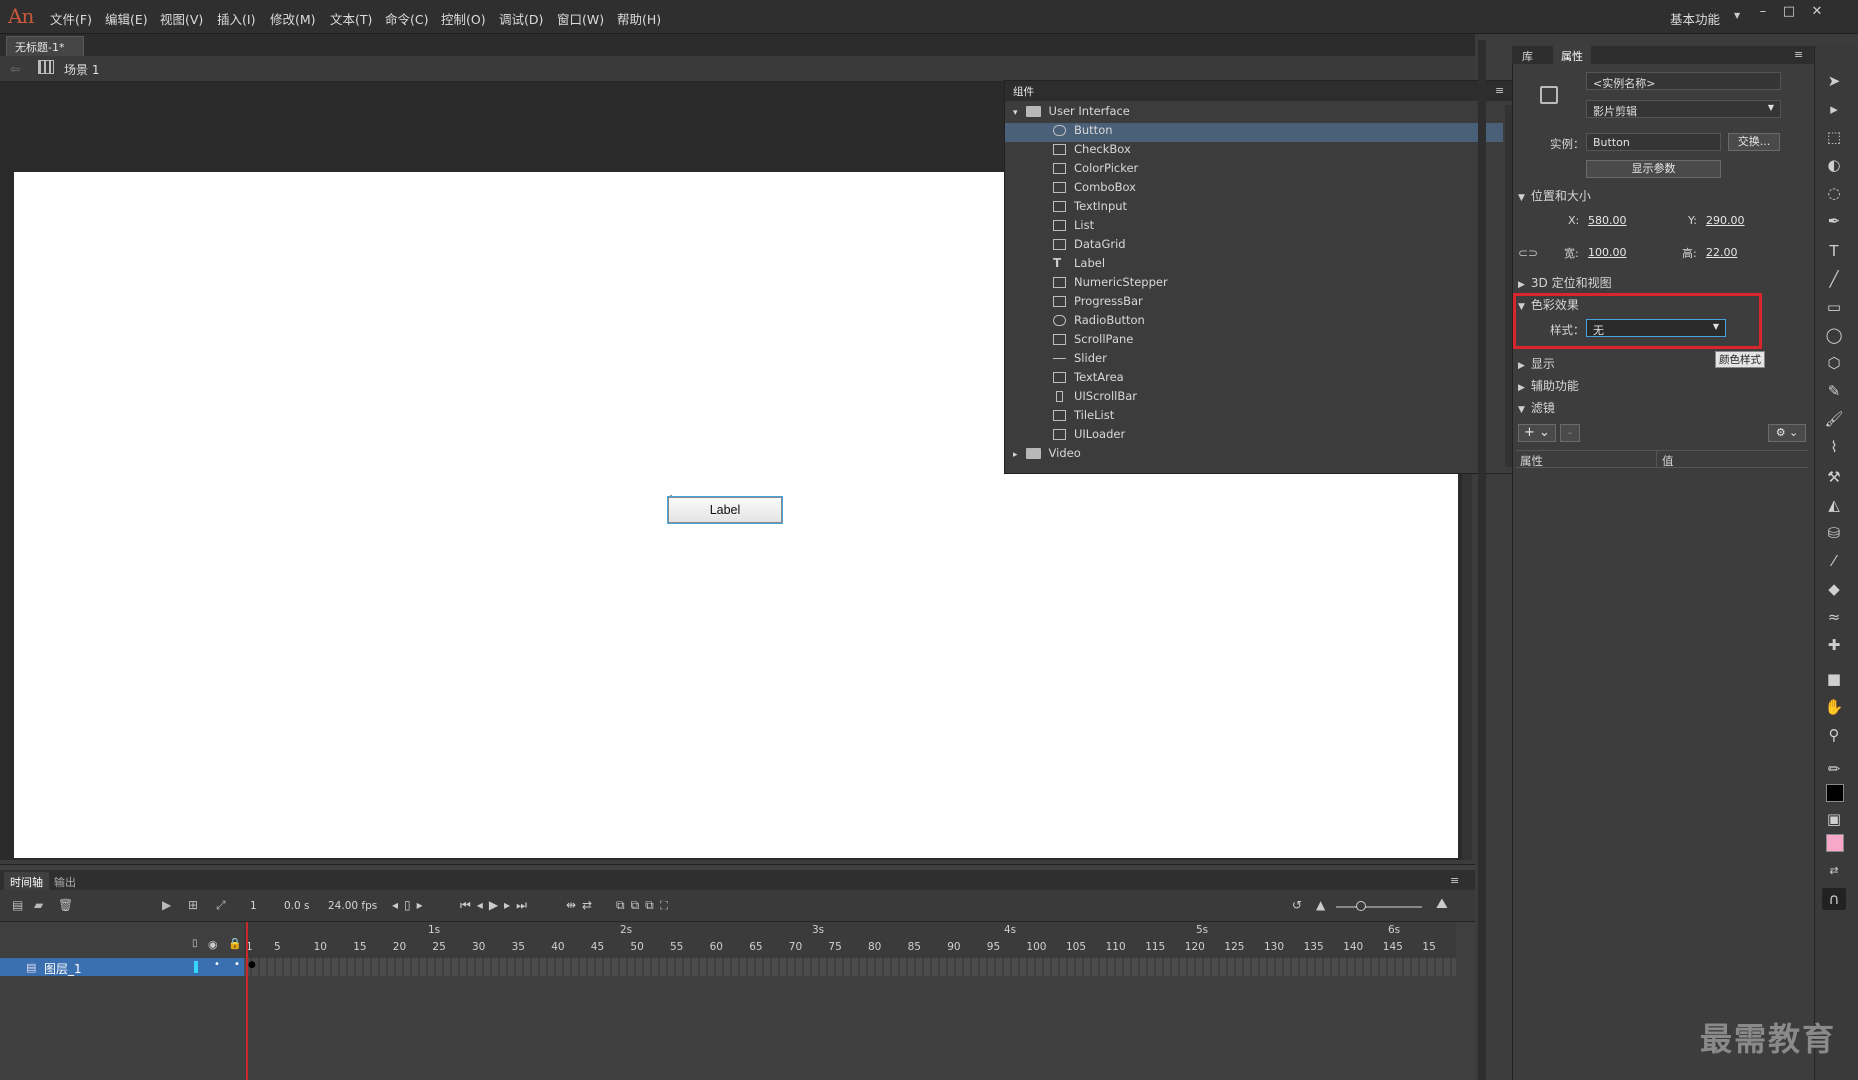  I want to click on tree-item-colorpicker: ColorPicker, so click(1254, 170).